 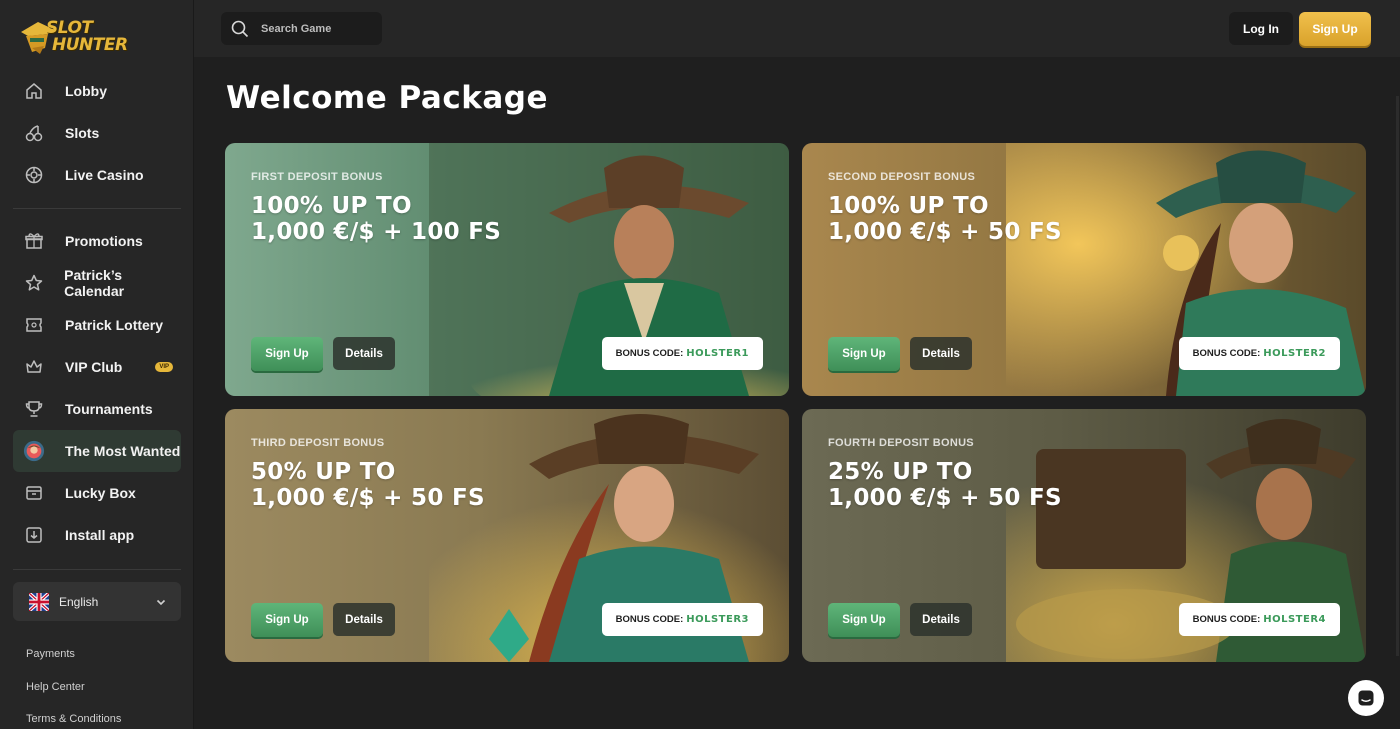 I want to click on sidebar-item-lucky-box: Lucky Box, so click(x=97, y=493).